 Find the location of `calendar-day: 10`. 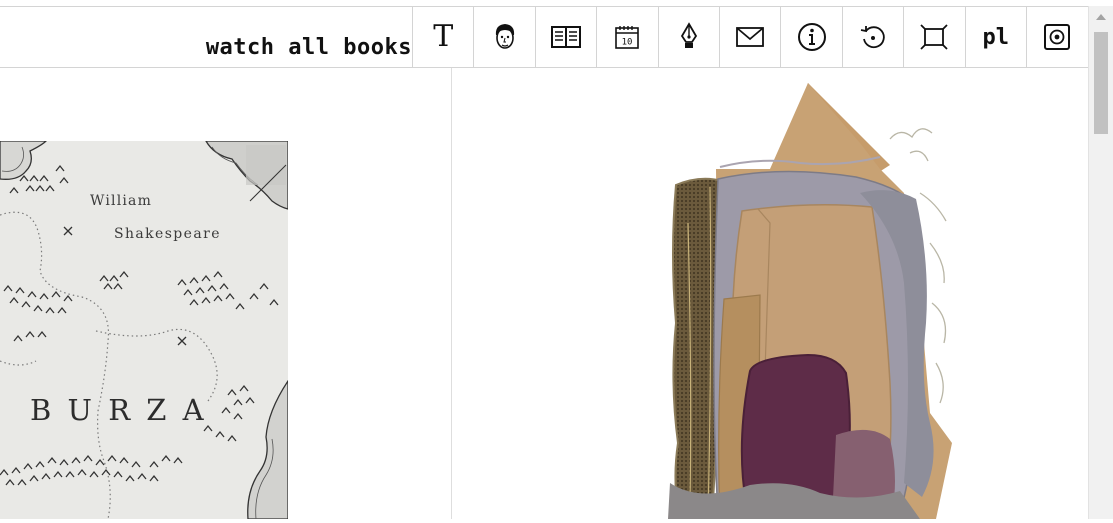

calendar-day: 10 is located at coordinates (627, 43).